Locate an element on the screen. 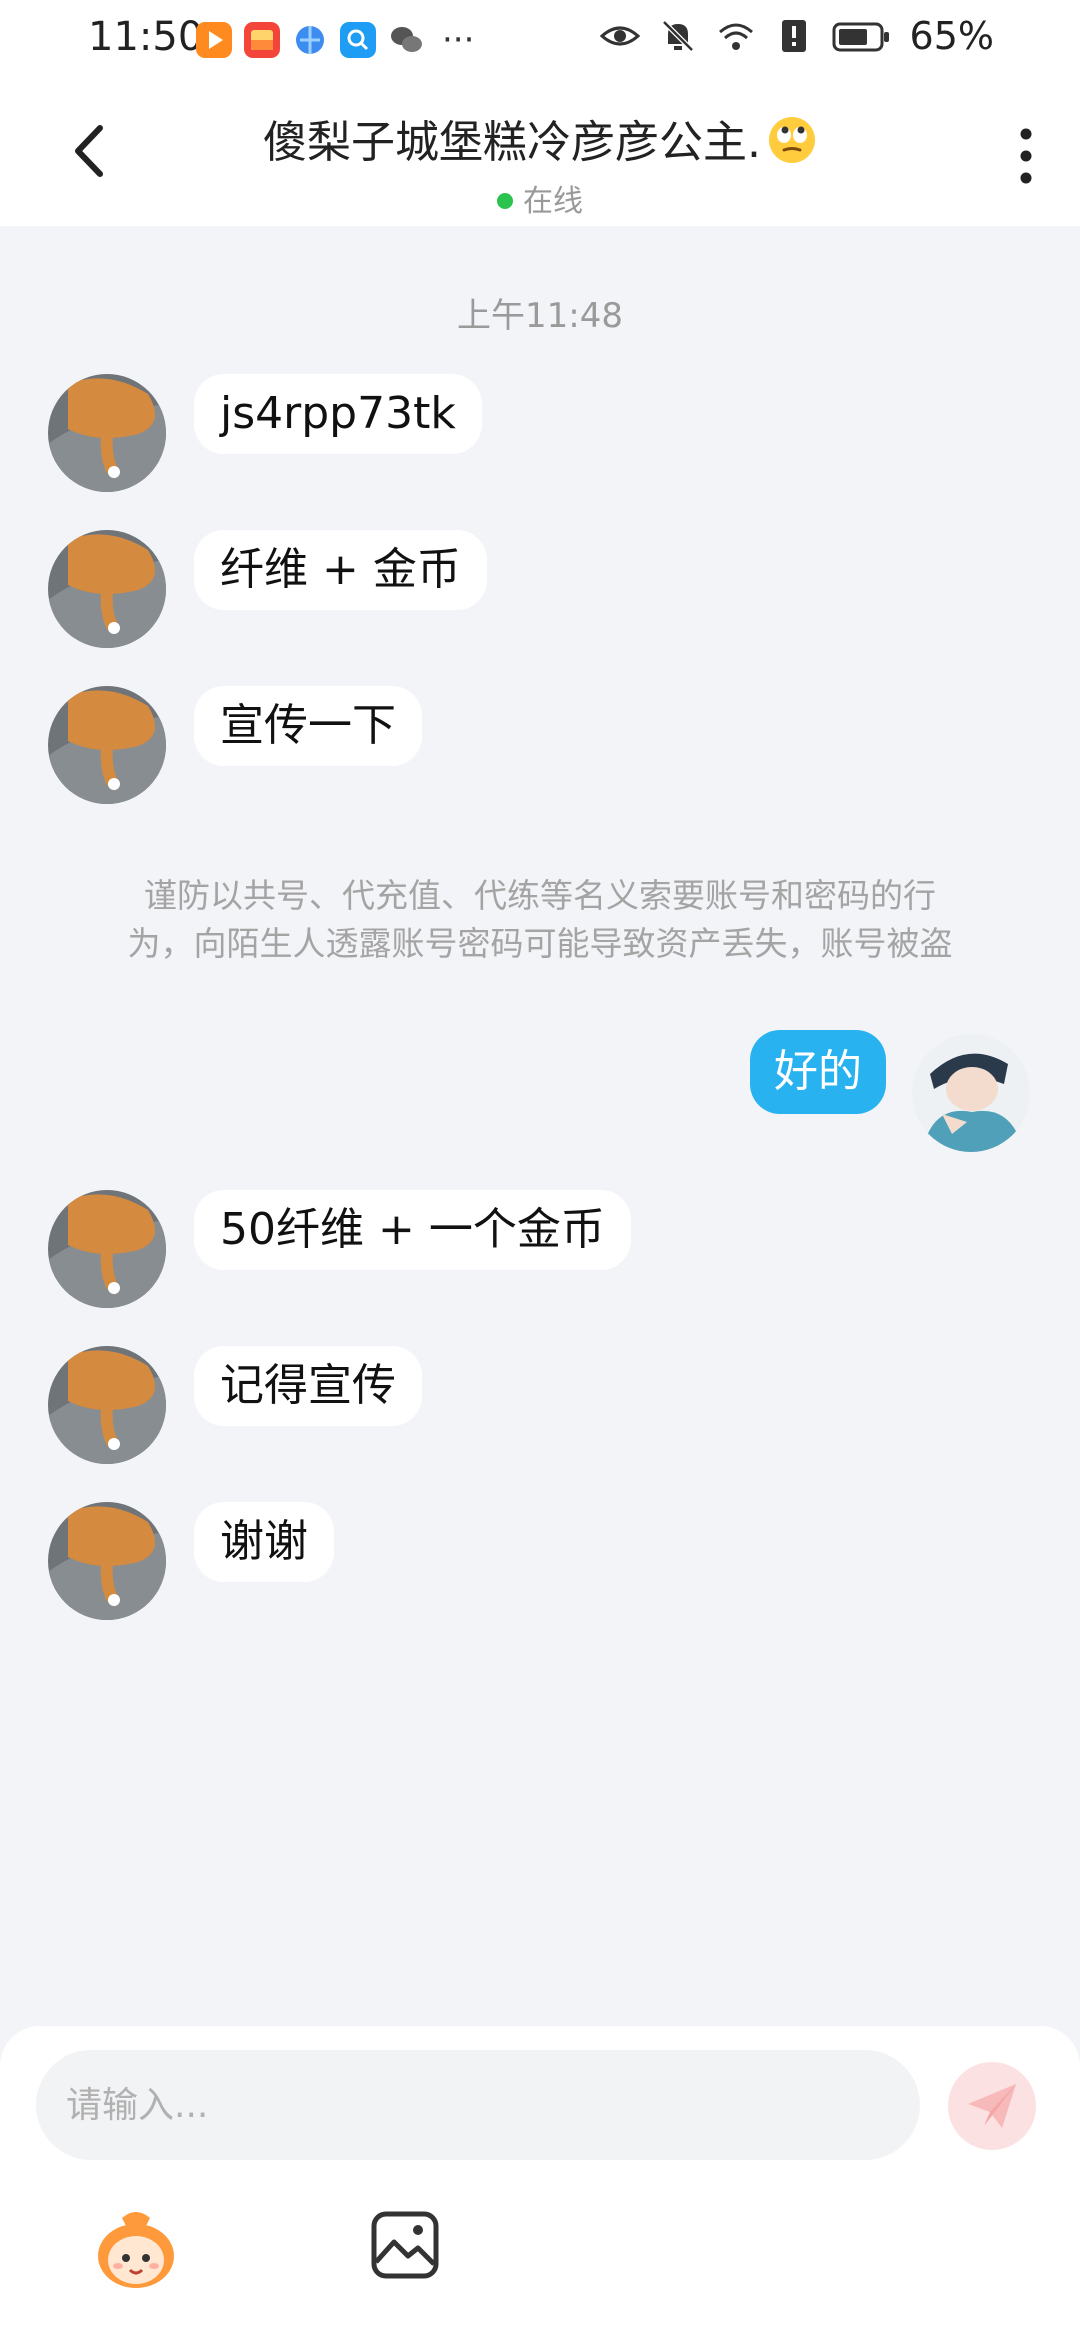 The width and height of the screenshot is (1080, 2340). vertical-dots-icon is located at coordinates (1026, 156).